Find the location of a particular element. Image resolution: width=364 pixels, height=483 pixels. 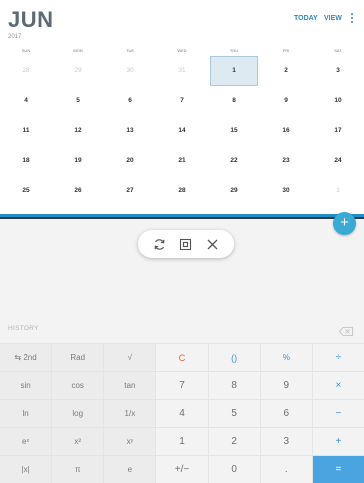

ln-key: ln is located at coordinates (26, 413).